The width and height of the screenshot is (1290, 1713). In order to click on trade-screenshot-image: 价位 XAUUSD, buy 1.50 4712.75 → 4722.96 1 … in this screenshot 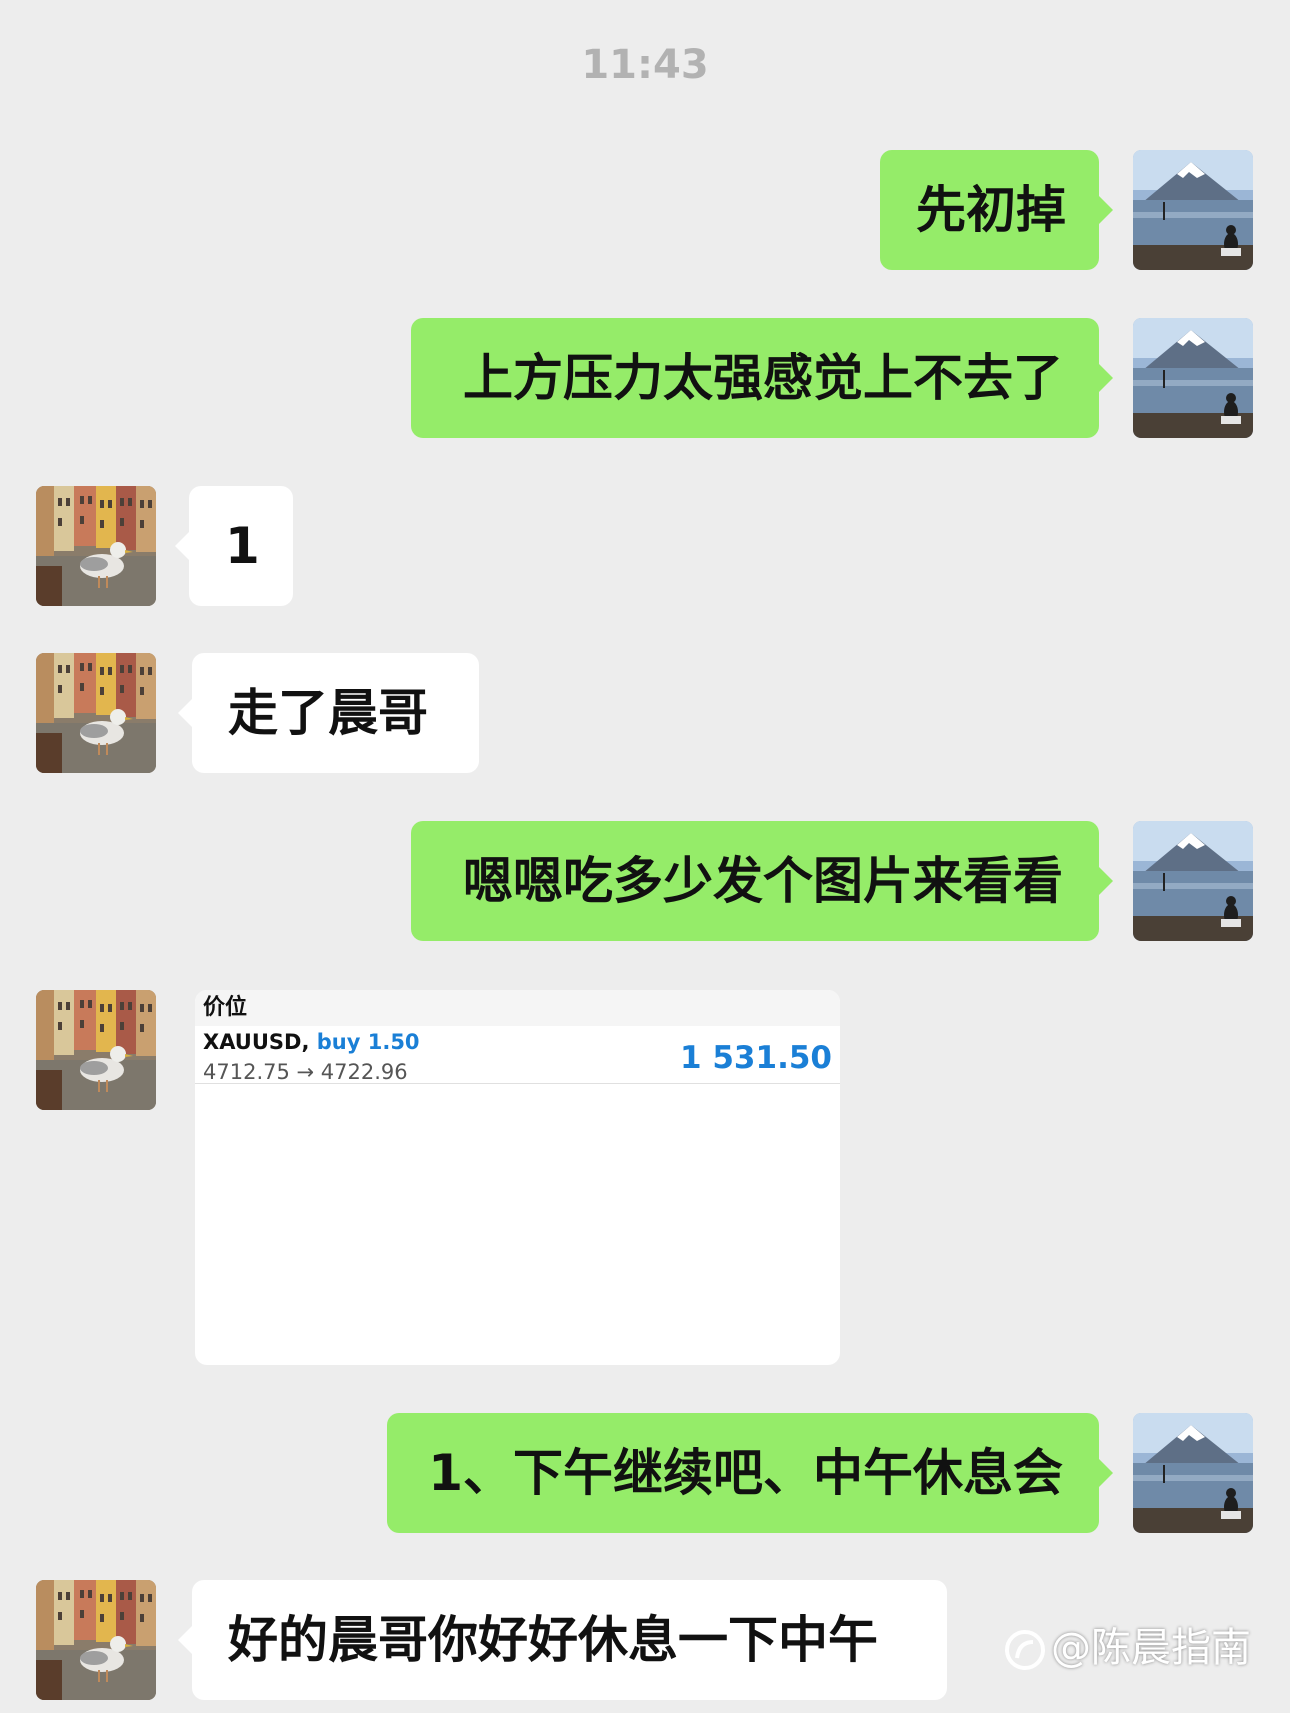, I will do `click(517, 1177)`.